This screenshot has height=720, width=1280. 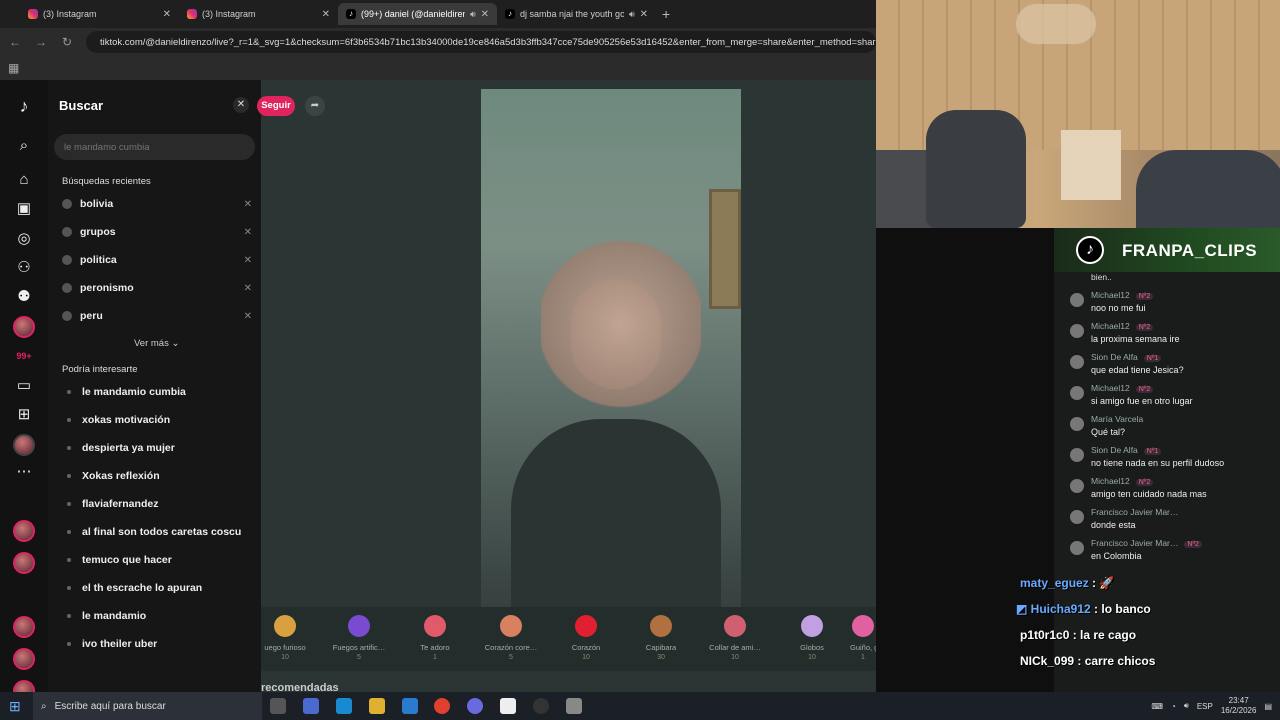 I want to click on suggestion-item: despierta ya mujer, so click(x=157, y=448).